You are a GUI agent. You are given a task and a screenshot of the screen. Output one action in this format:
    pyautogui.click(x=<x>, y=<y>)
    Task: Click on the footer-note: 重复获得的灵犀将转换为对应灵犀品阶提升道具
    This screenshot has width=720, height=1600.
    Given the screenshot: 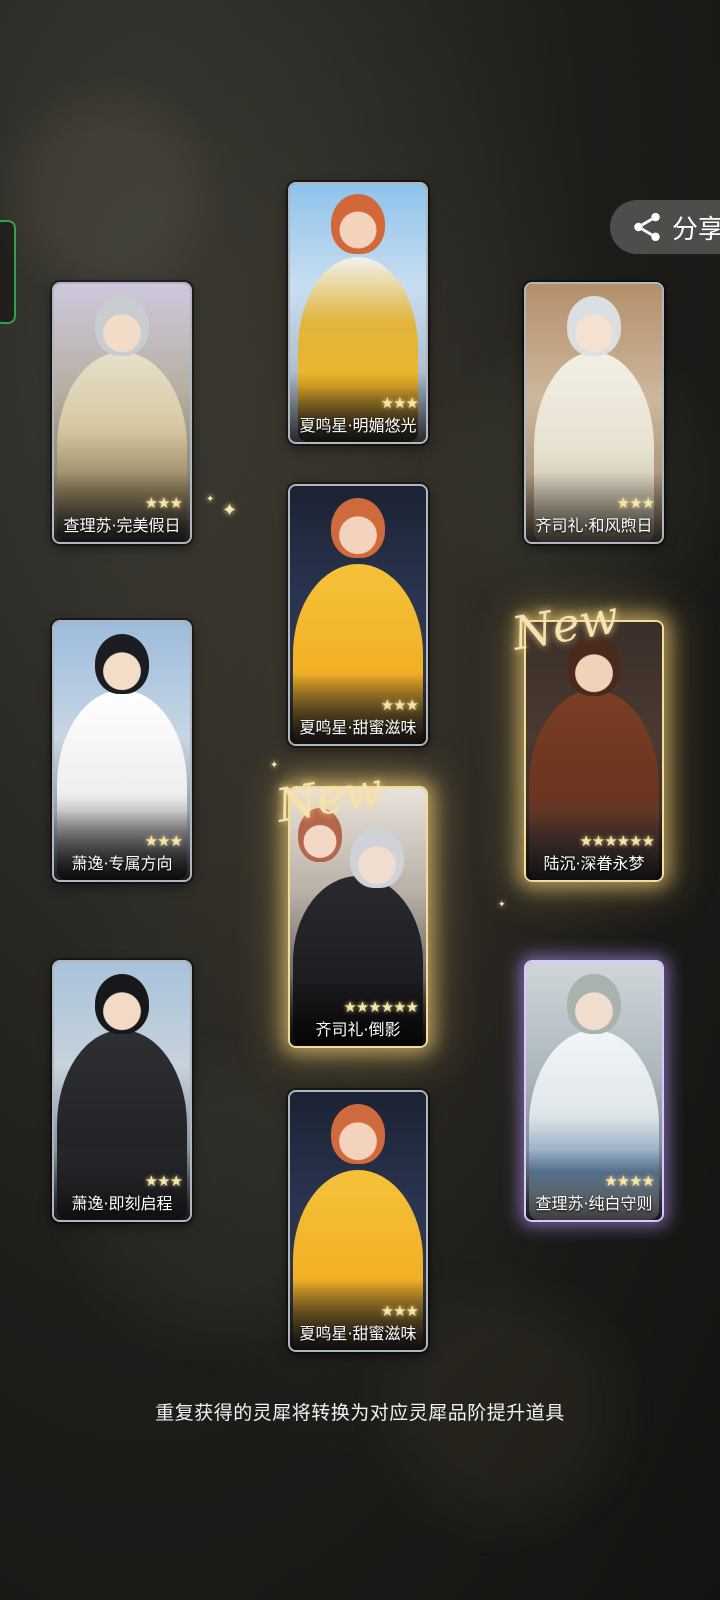 What is the action you would take?
    pyautogui.click(x=360, y=1413)
    